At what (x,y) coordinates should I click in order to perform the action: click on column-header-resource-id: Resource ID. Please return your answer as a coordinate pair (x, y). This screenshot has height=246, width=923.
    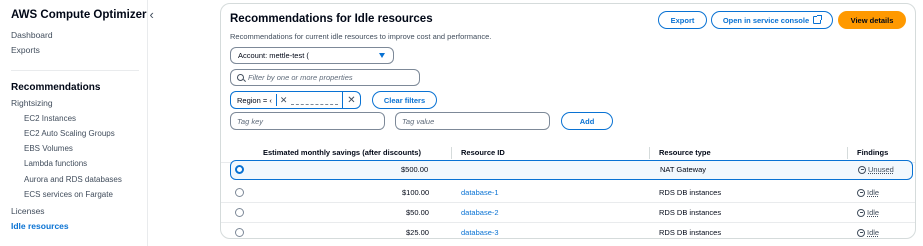
    Looking at the image, I should click on (483, 152).